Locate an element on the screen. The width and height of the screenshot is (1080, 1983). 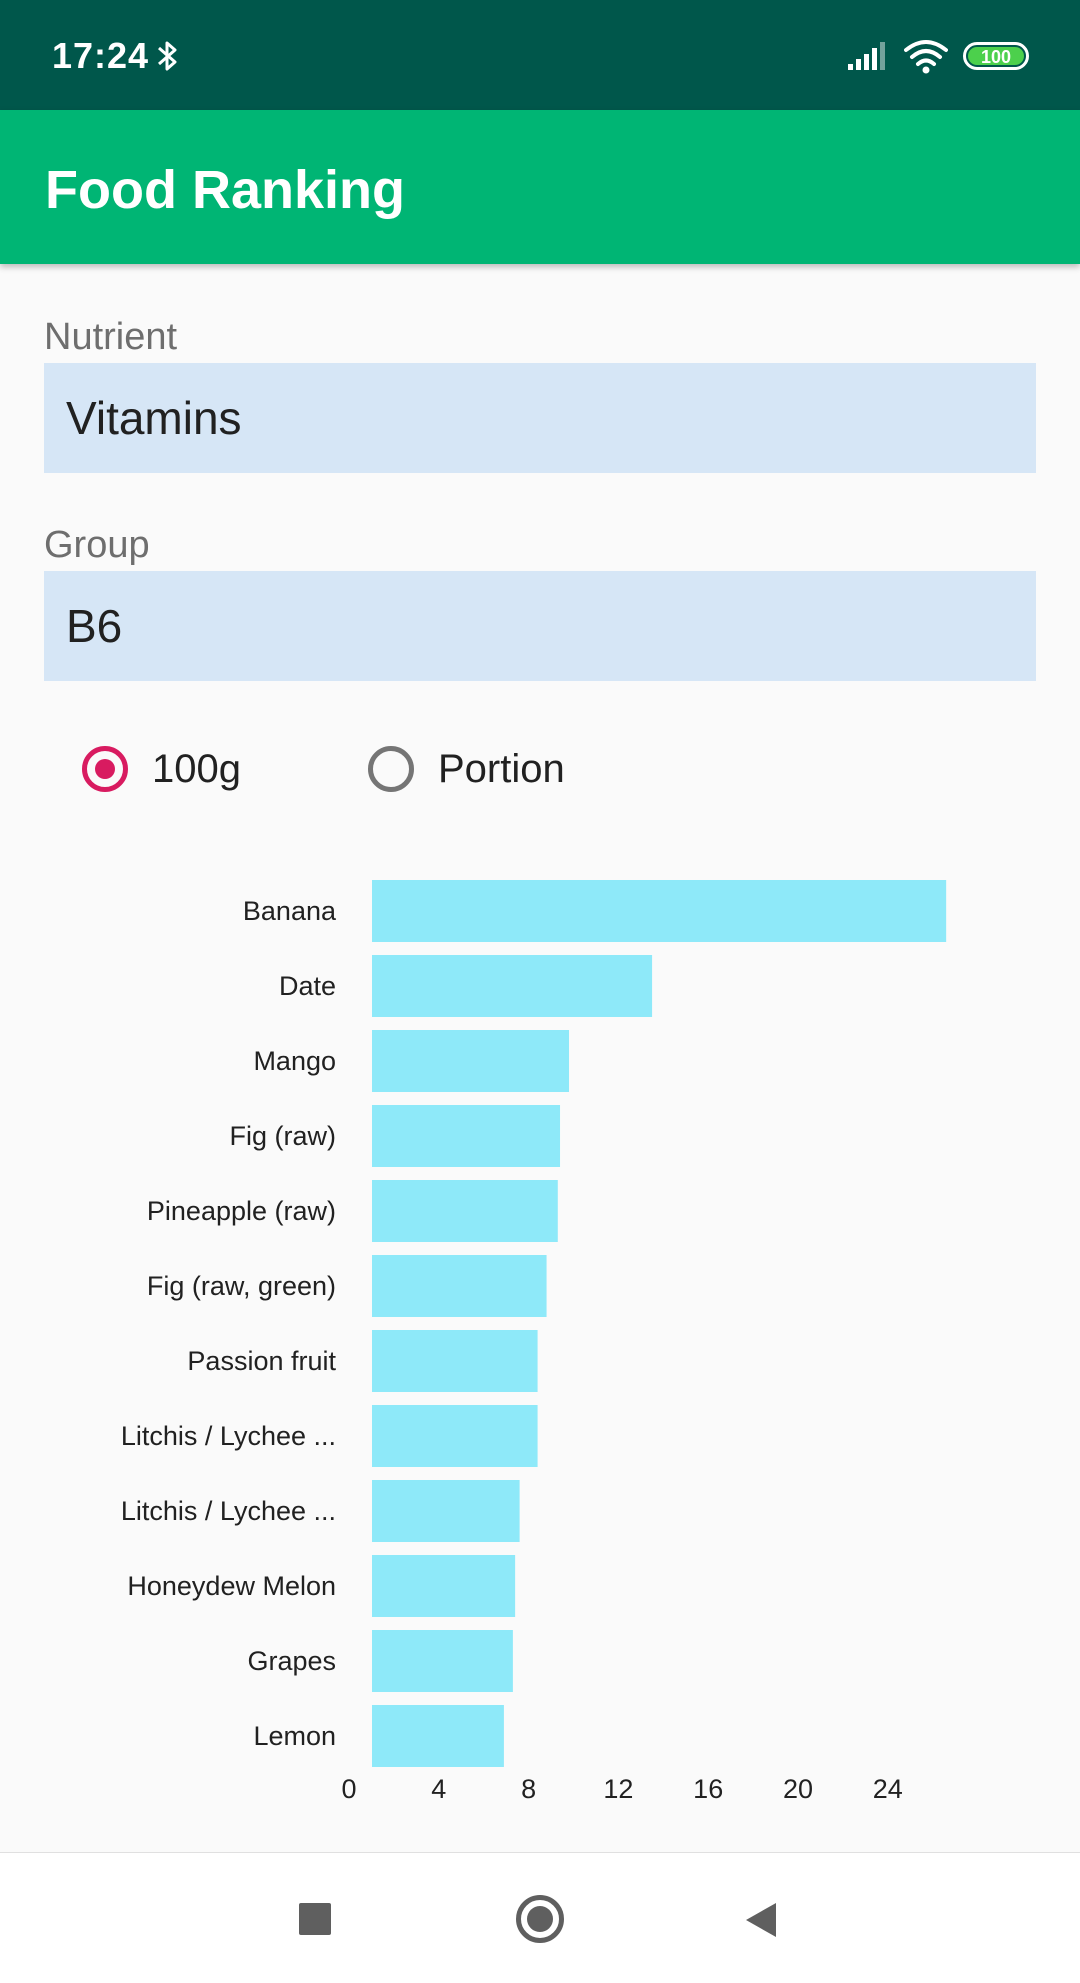
radio-portion: Portion is located at coordinates (466, 769).